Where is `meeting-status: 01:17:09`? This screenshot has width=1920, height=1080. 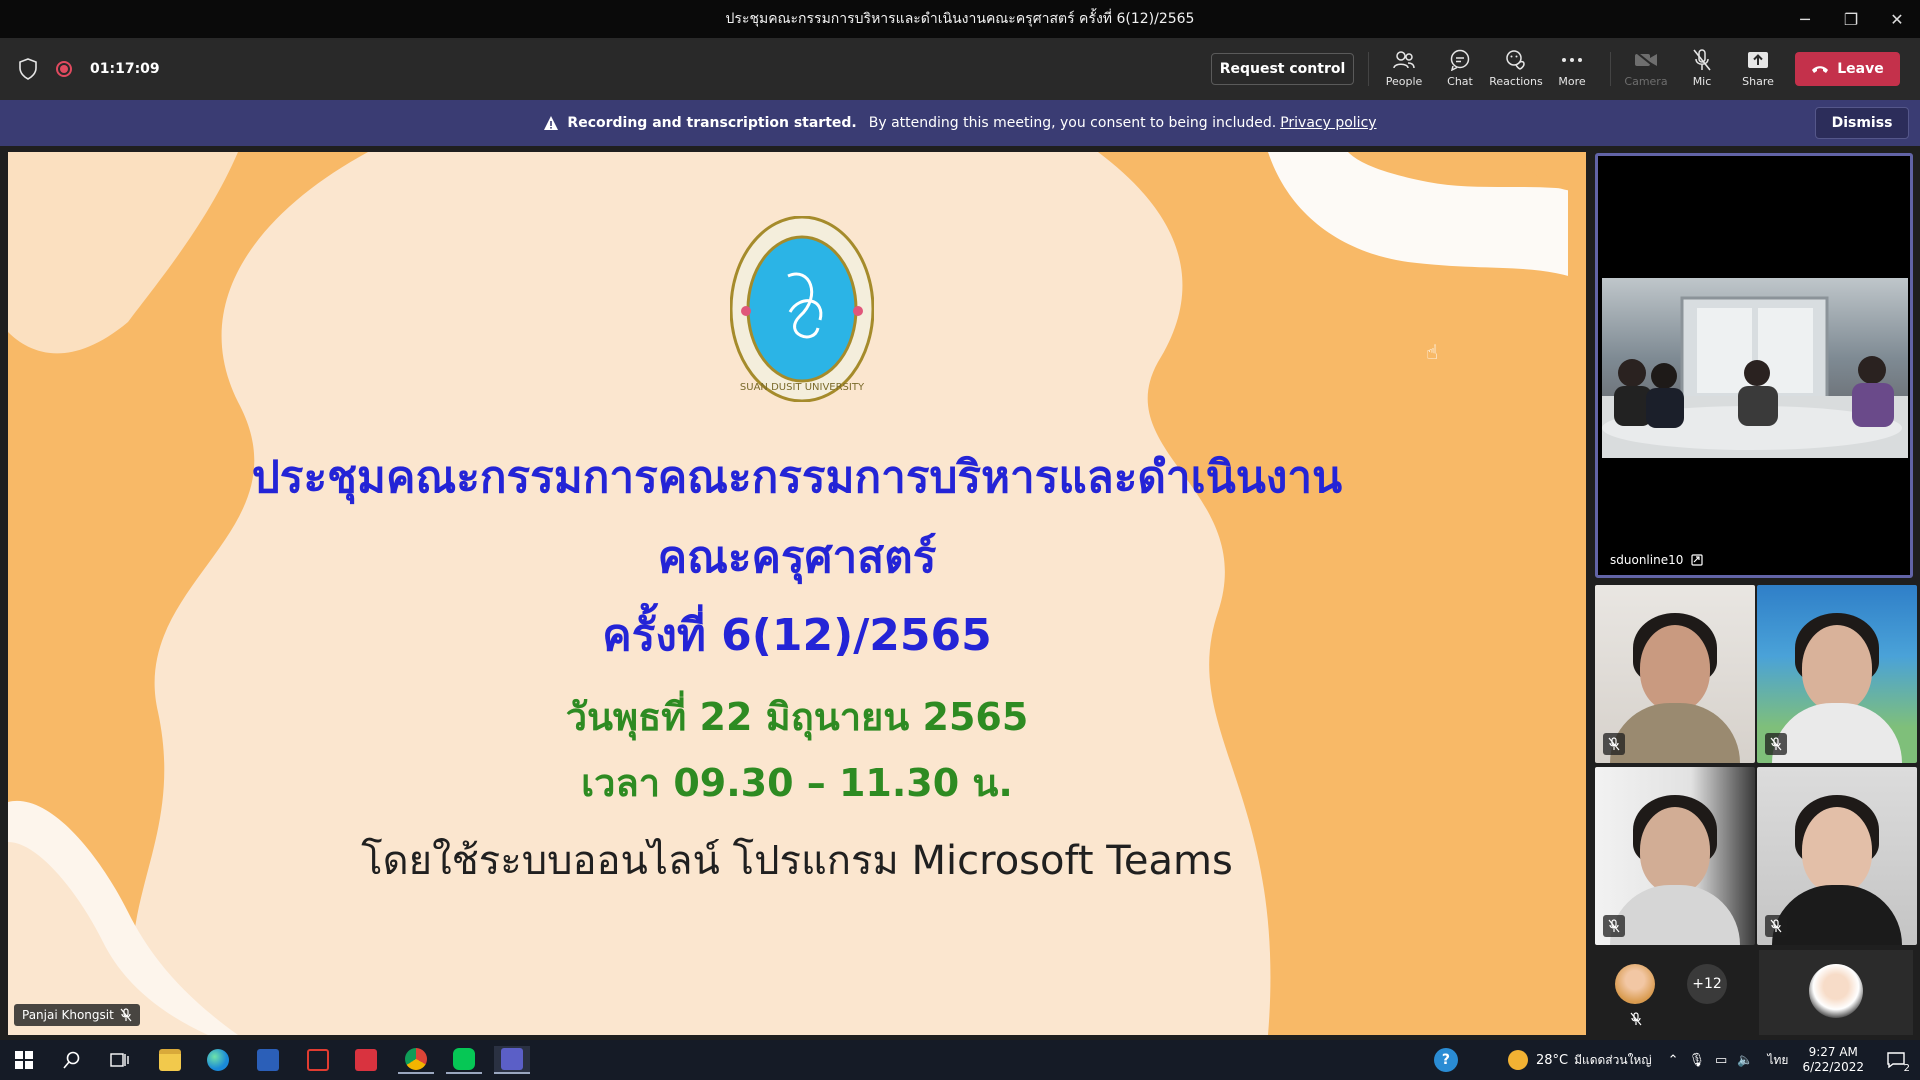 meeting-status: 01:17:09 is located at coordinates (89, 69).